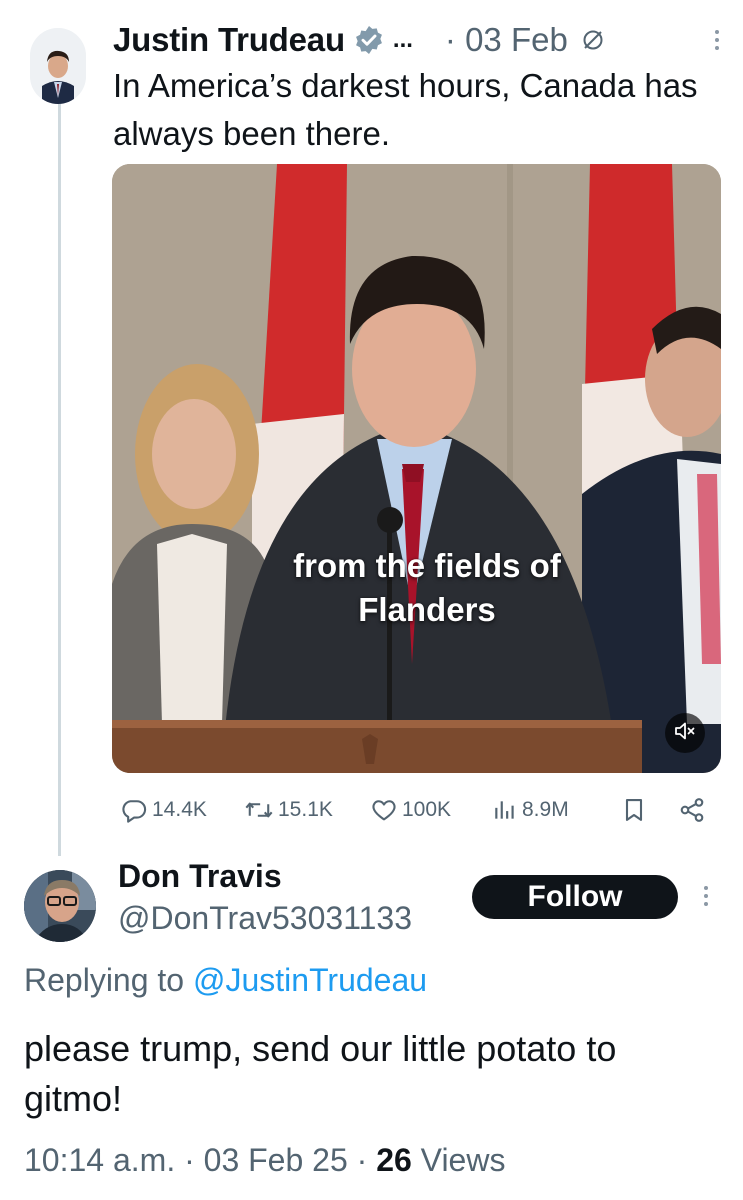 The height and width of the screenshot is (1200, 743). I want to click on reply-timestamp: 10:14 a.m. · 03 Feb 25 ·, so click(195, 1160).